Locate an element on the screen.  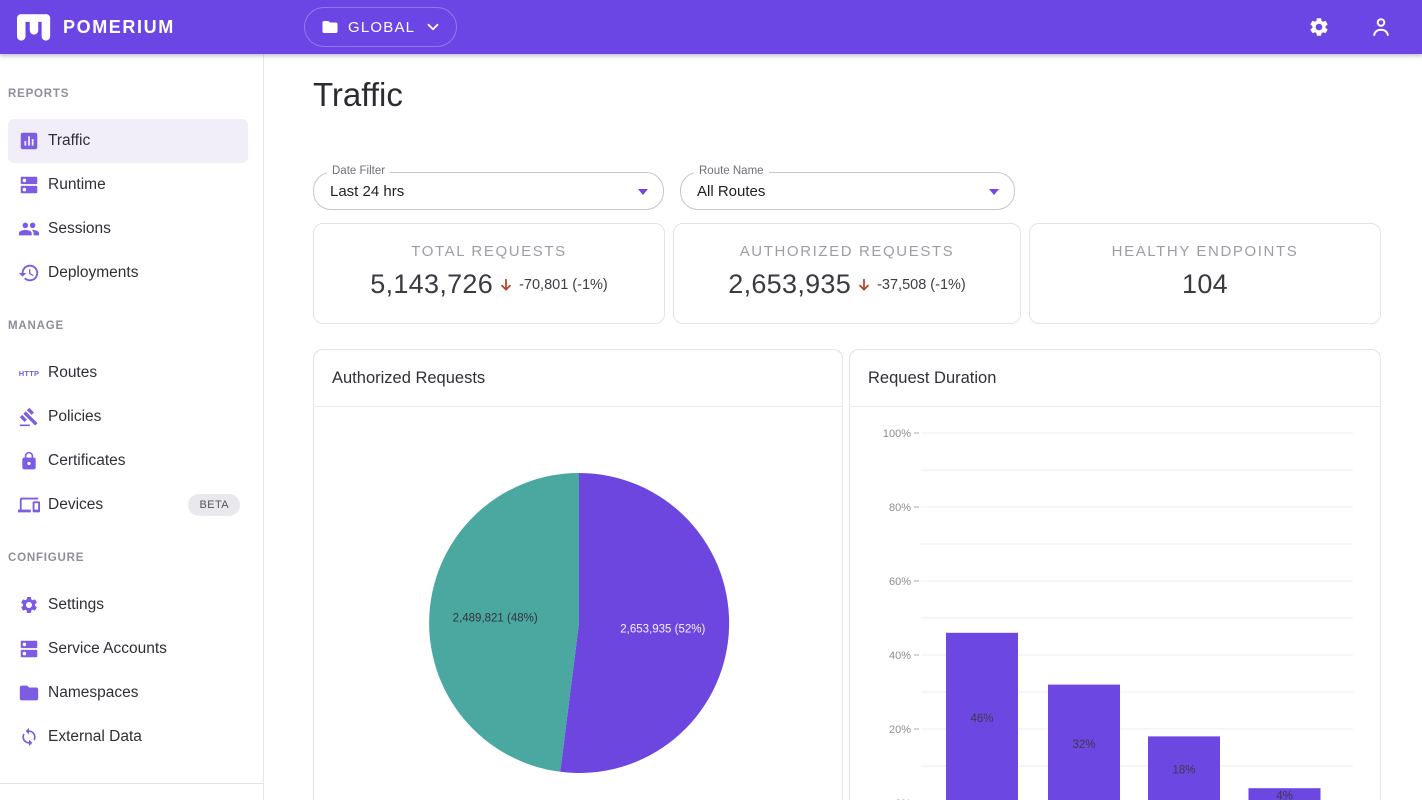
sidebar-item-external-data: External Data is located at coordinates (128, 737).